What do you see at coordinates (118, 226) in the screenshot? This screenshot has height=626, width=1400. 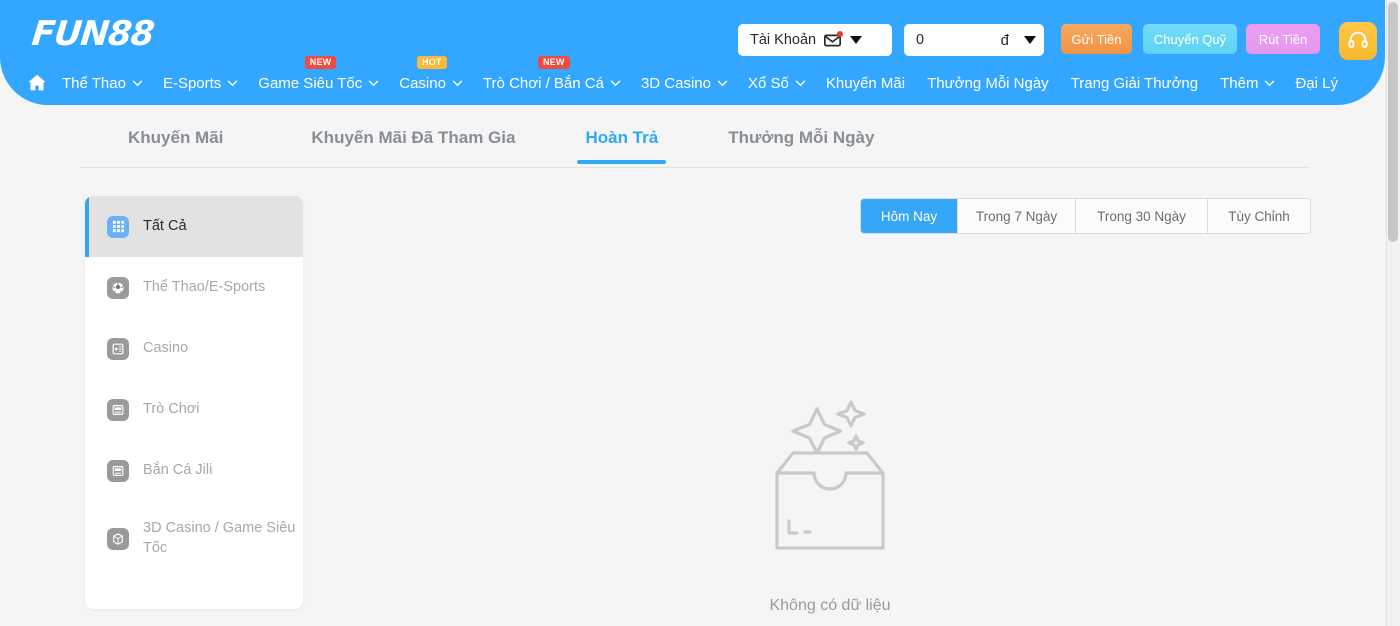 I see `grid-icon` at bounding box center [118, 226].